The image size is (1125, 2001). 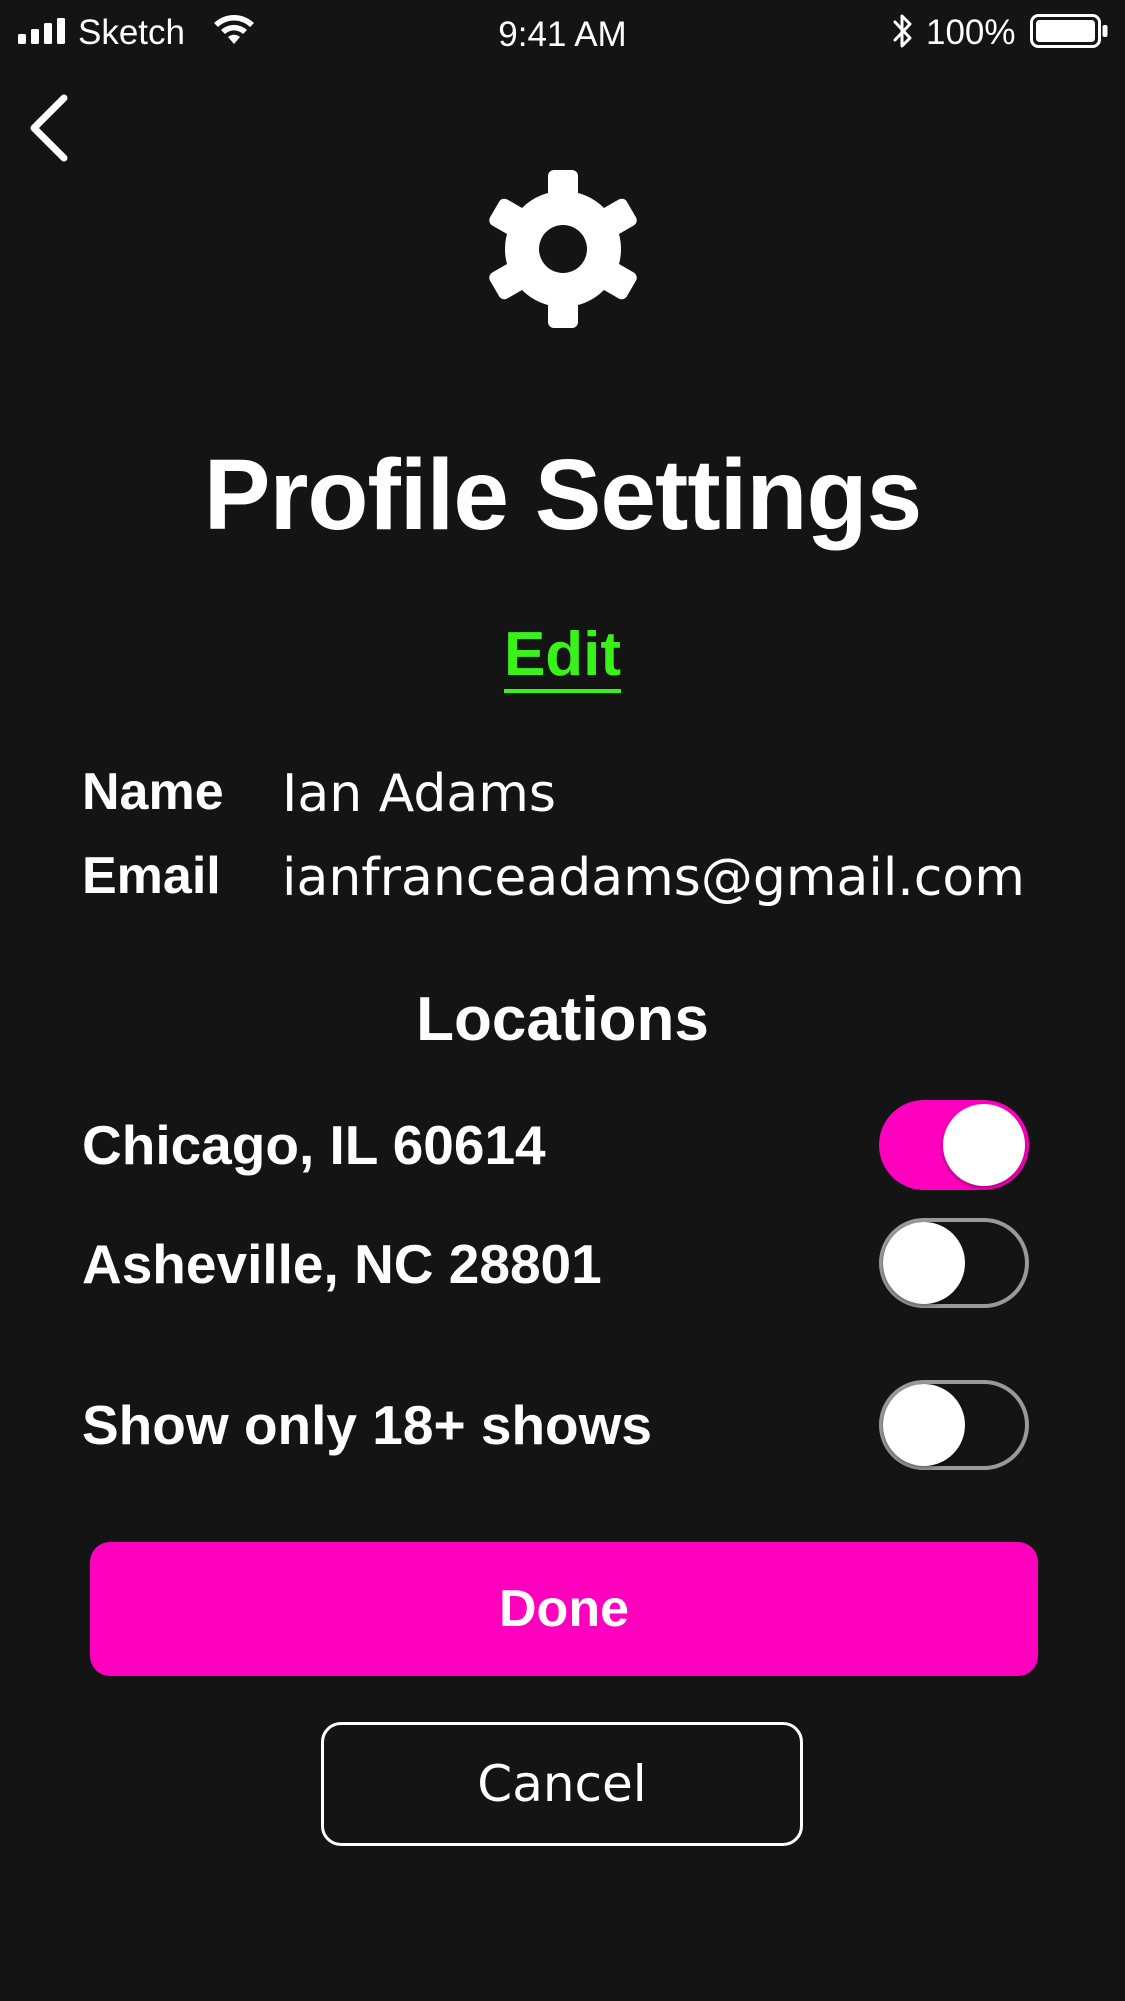 I want to click on gear-icon, so click(x=563, y=249).